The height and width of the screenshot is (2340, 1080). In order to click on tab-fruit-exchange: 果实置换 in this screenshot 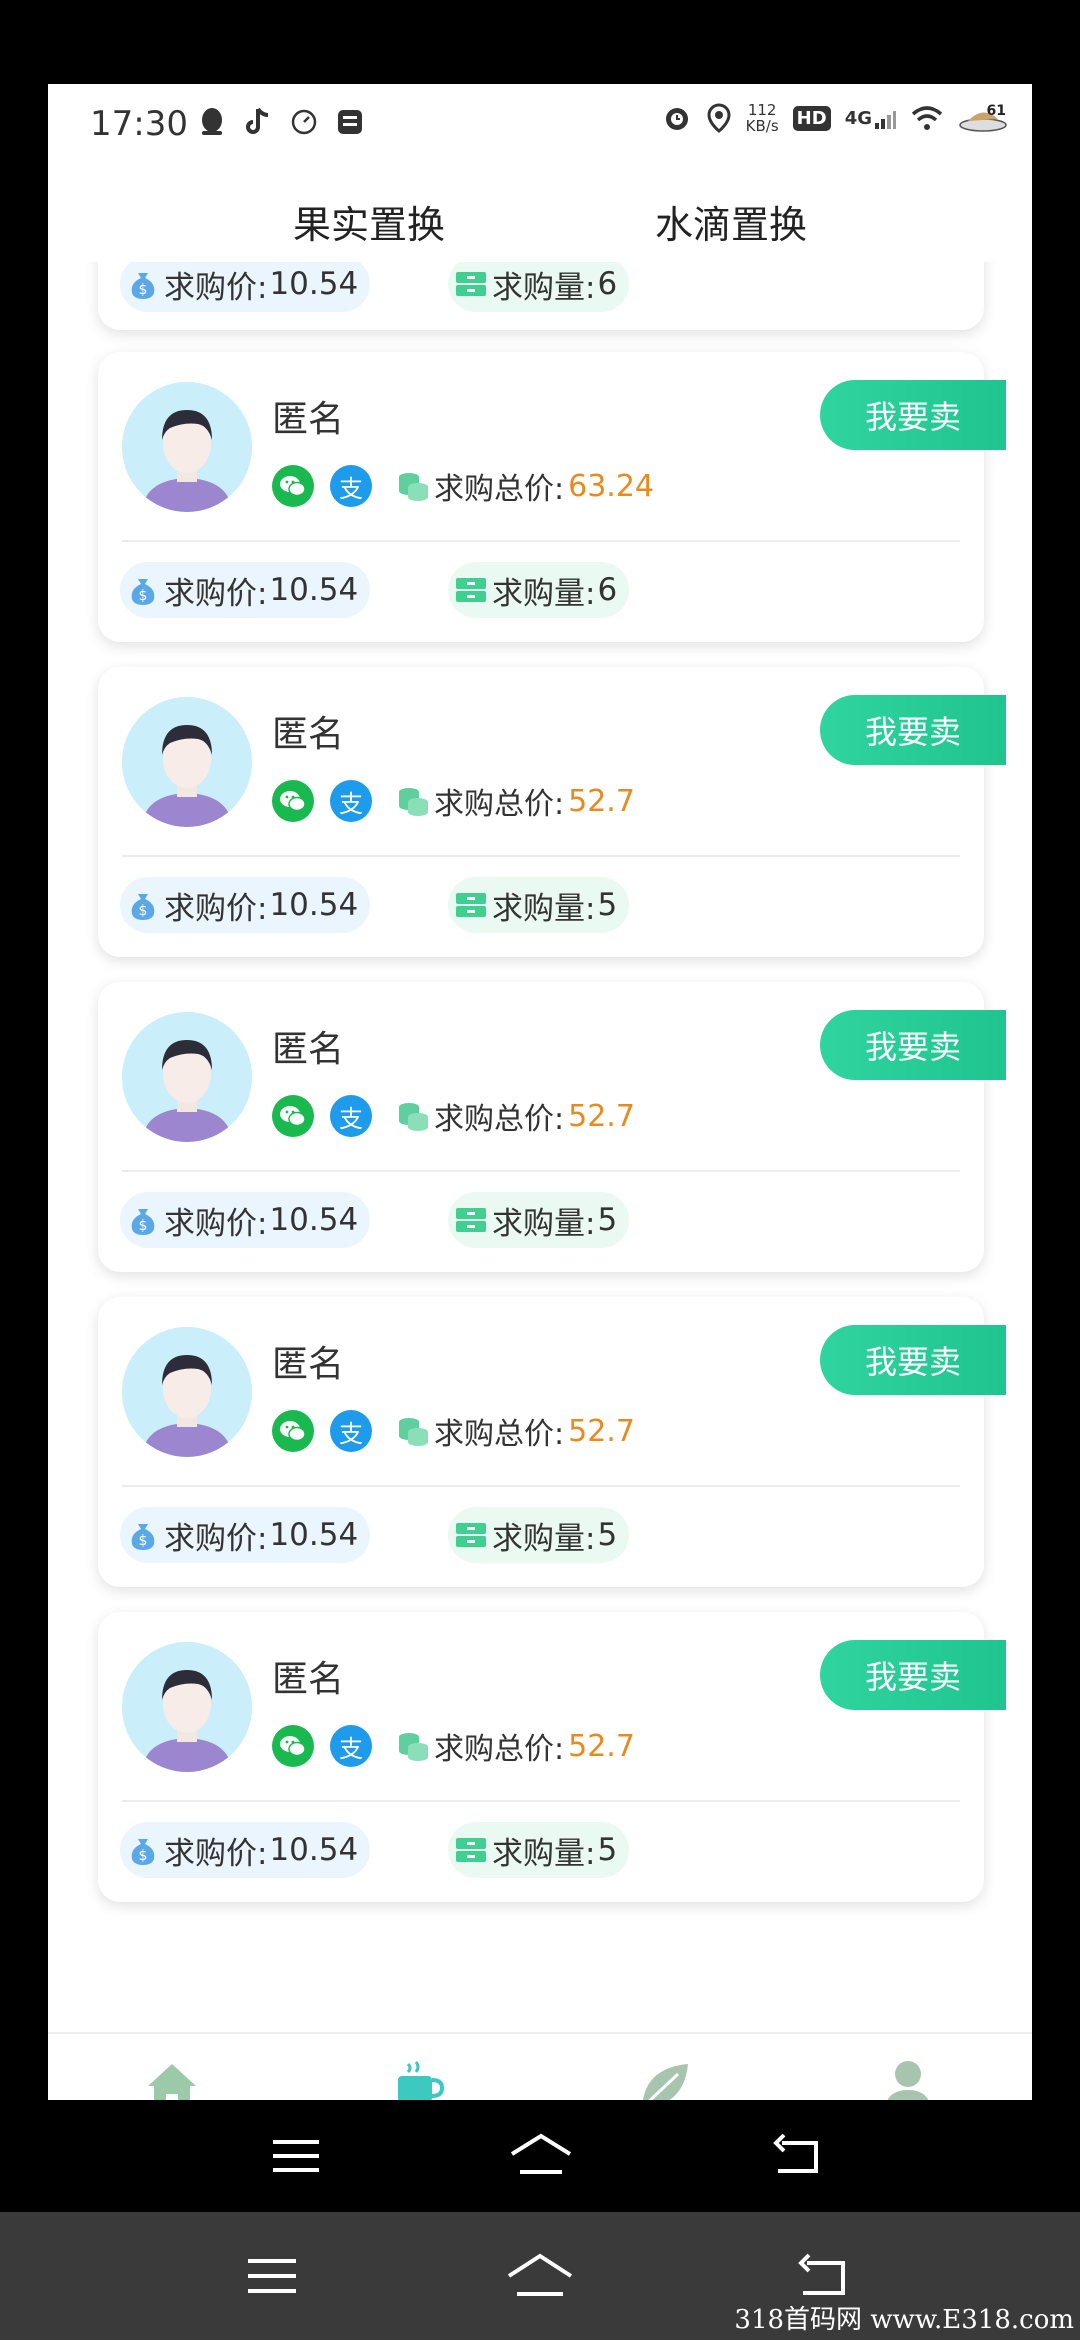, I will do `click(369, 224)`.